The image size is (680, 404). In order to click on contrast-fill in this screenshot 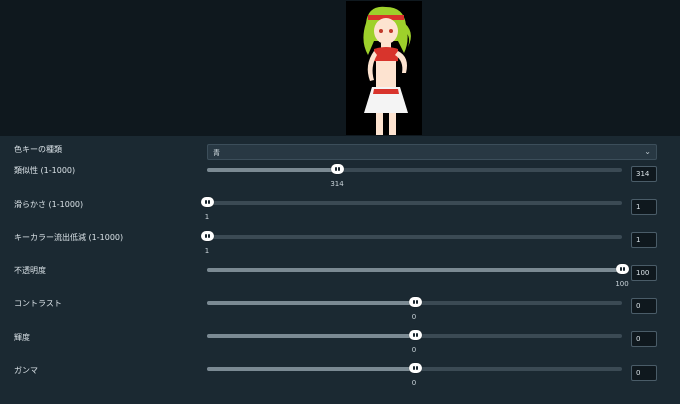, I will do `click(311, 303)`.